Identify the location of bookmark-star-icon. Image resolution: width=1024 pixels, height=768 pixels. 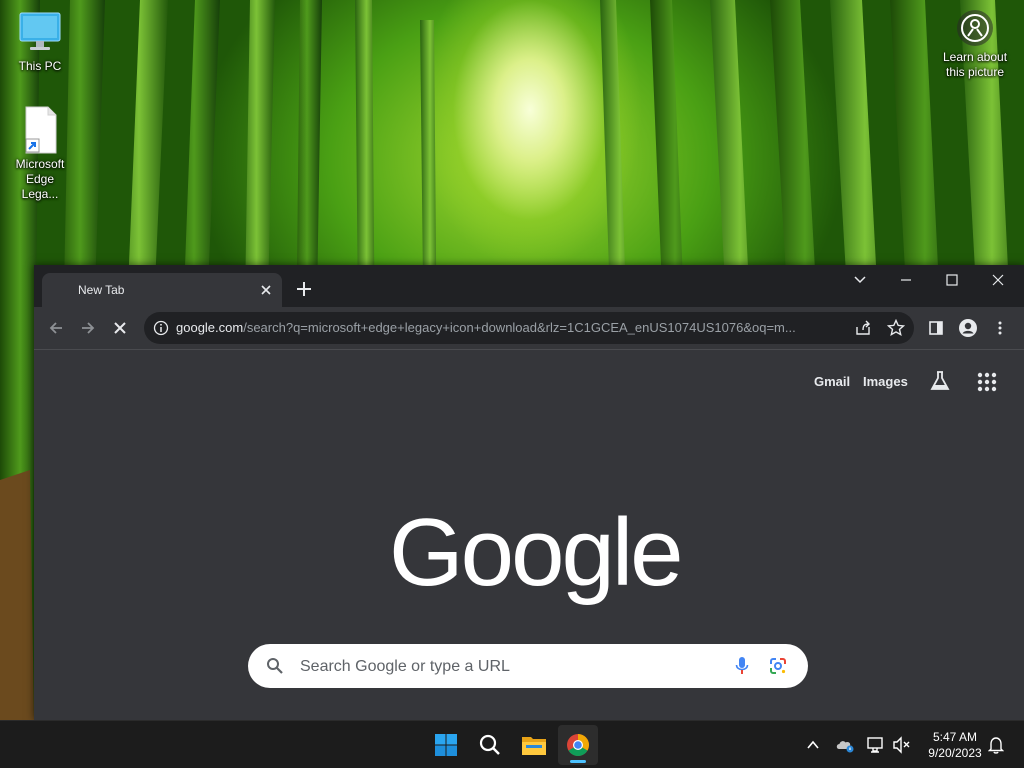
(896, 330).